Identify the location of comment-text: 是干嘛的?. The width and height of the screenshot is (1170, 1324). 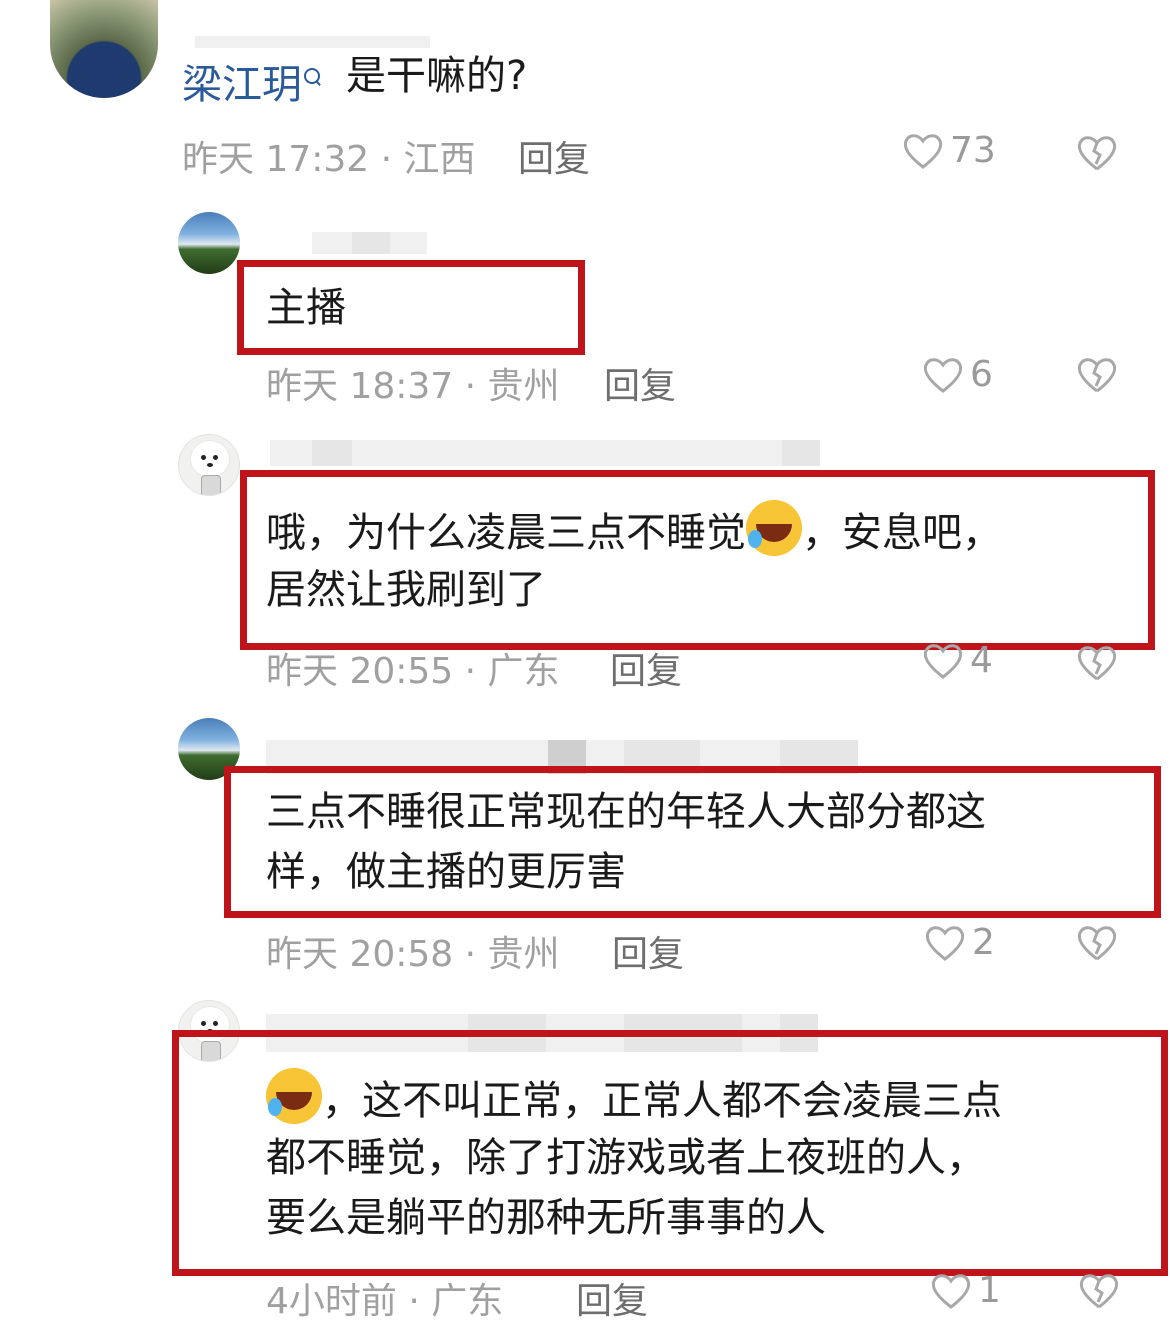
(437, 76).